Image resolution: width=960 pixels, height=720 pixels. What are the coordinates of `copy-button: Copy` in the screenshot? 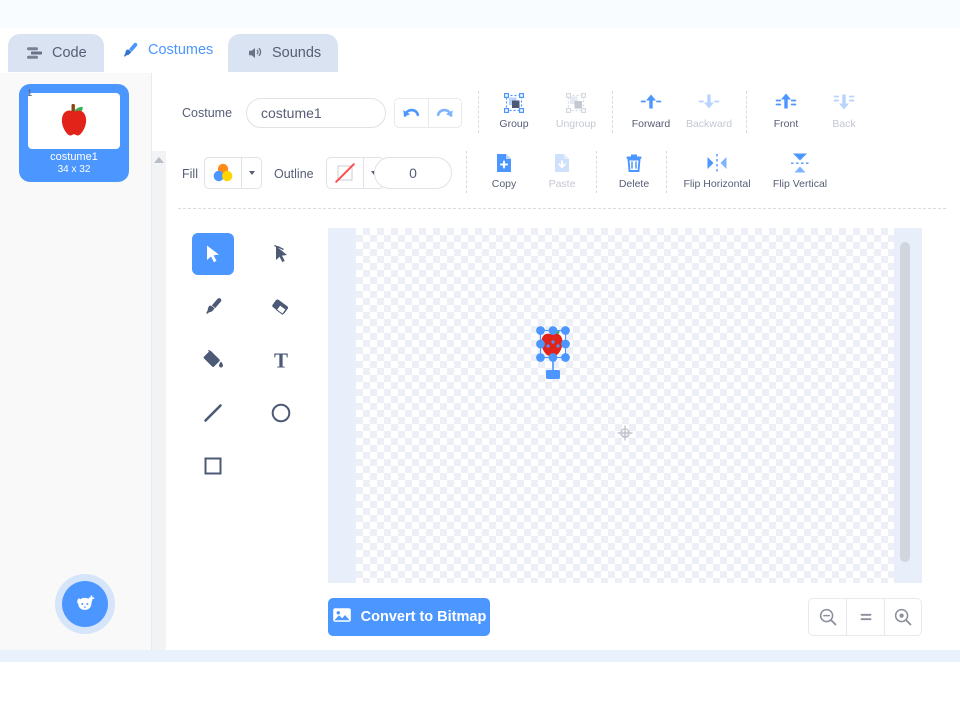 It's located at (504, 173).